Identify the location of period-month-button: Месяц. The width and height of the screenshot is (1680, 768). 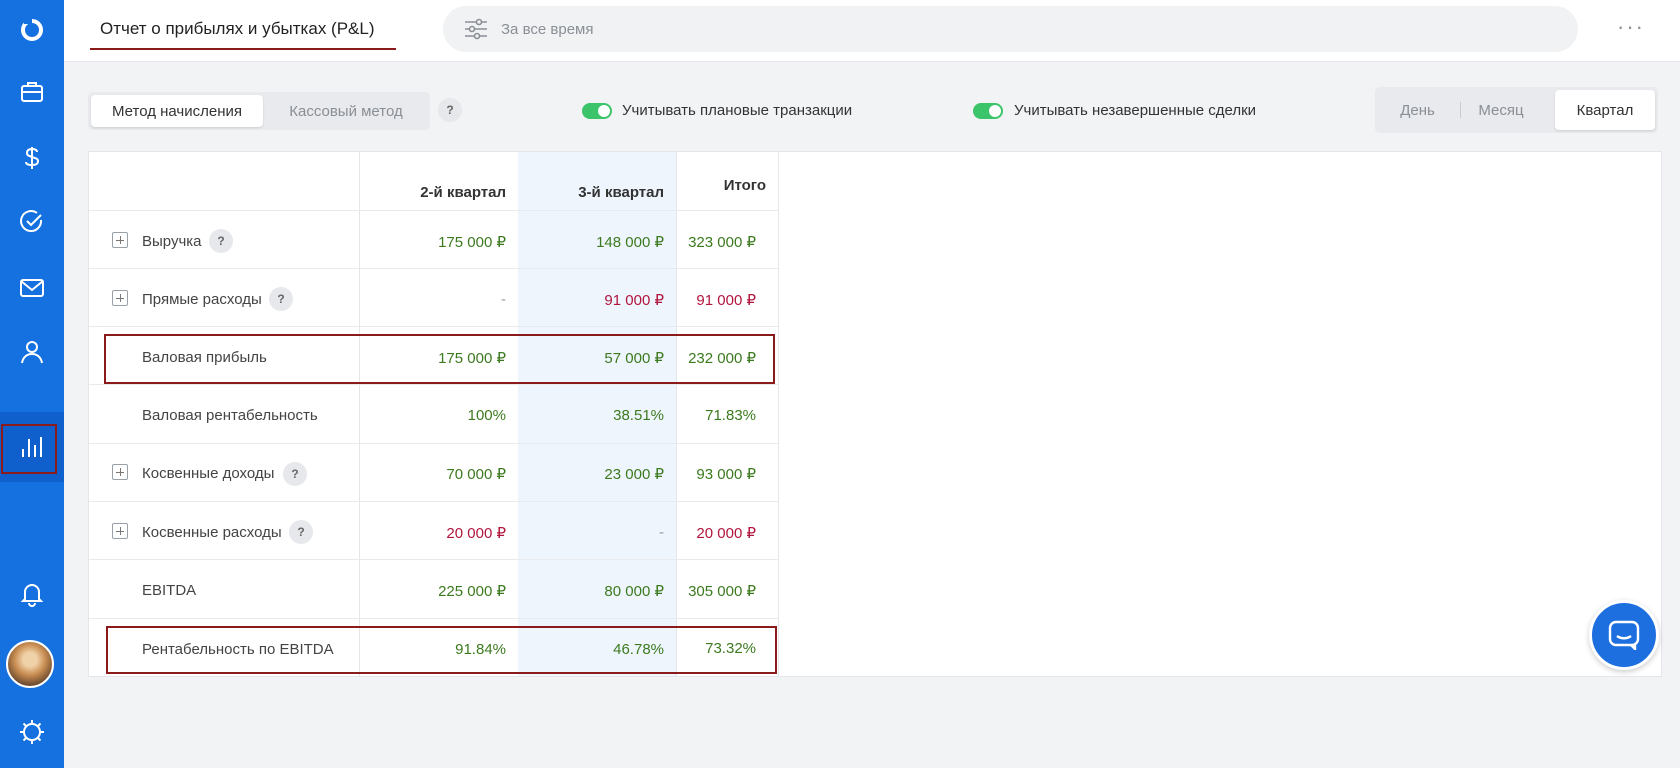
(1501, 110).